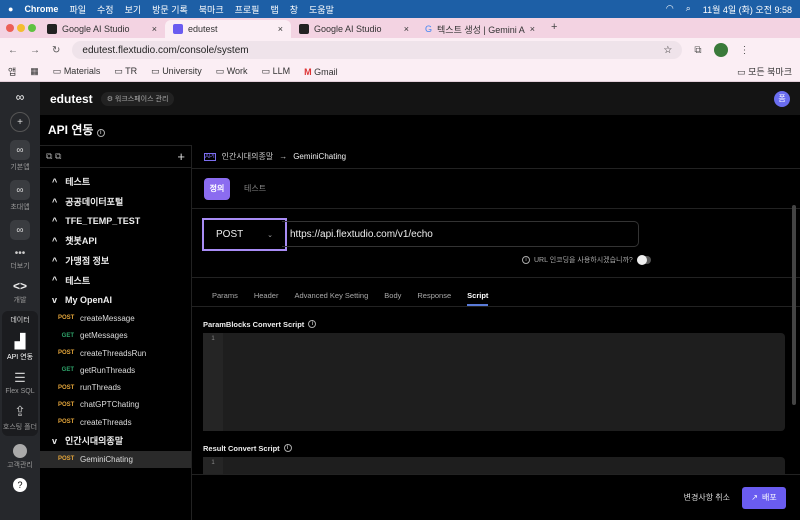  Describe the element at coordinates (248, 156) in the screenshot. I see `breadcrumb-parent: 인간시대의종말` at that location.